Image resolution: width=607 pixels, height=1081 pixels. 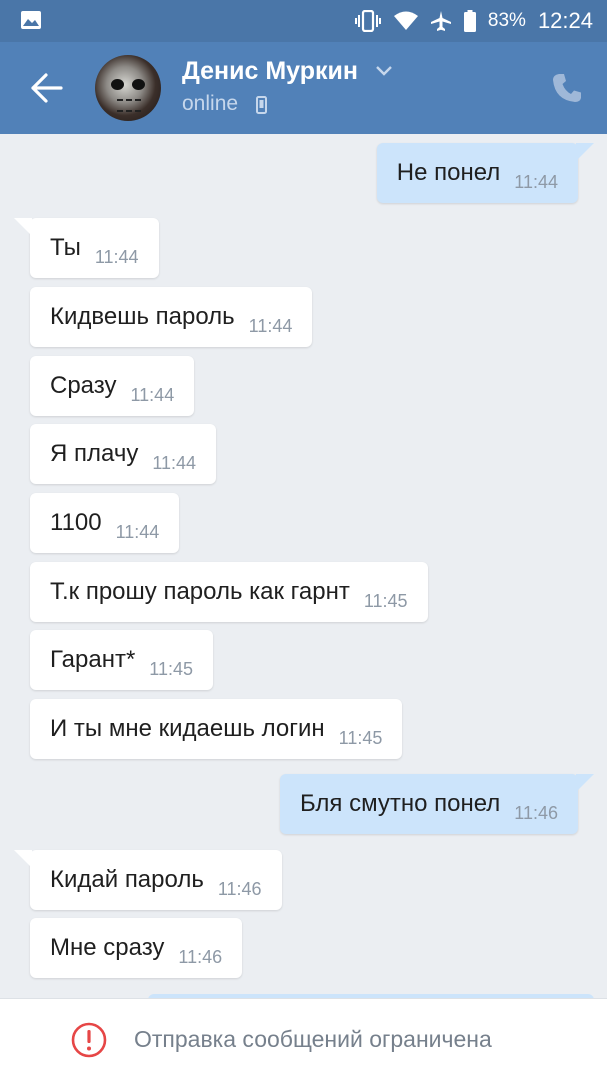 I want to click on message-bubble-outgoing: Бля смутно понел 11:46, so click(x=436, y=804).